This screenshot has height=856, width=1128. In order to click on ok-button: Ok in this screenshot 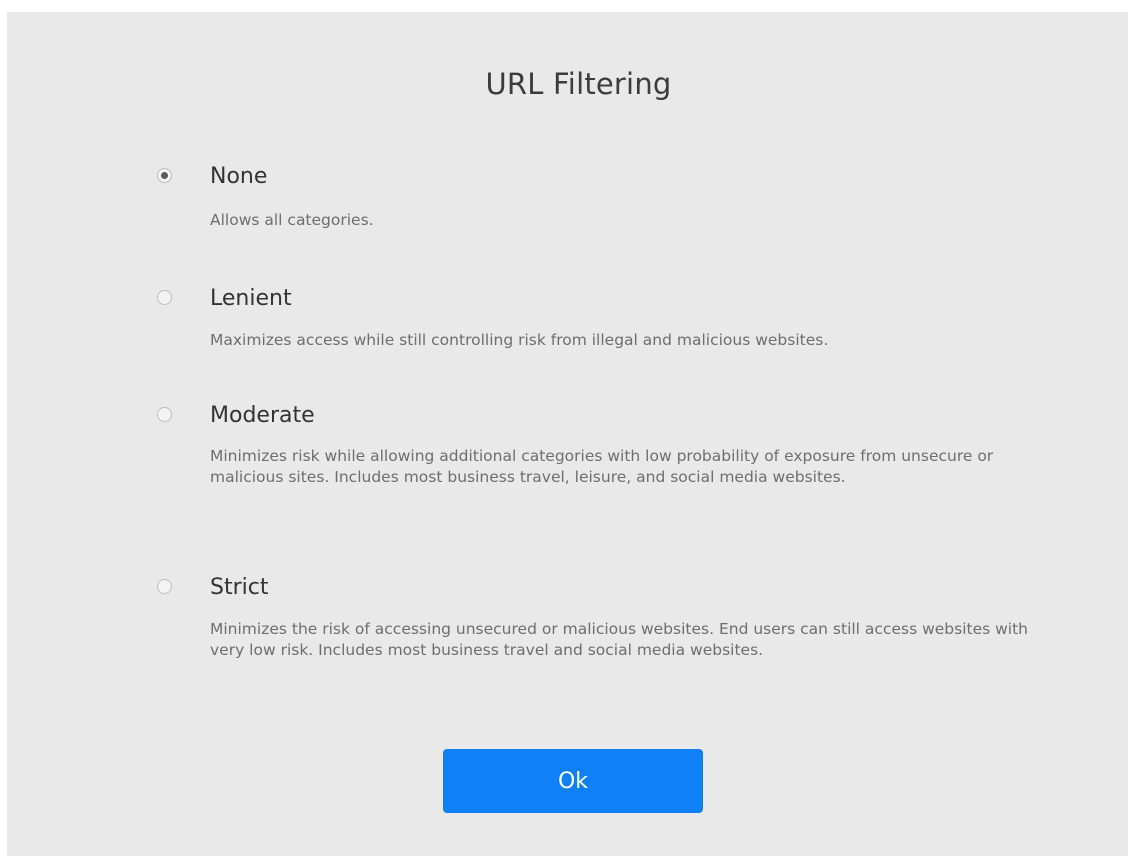, I will do `click(573, 781)`.